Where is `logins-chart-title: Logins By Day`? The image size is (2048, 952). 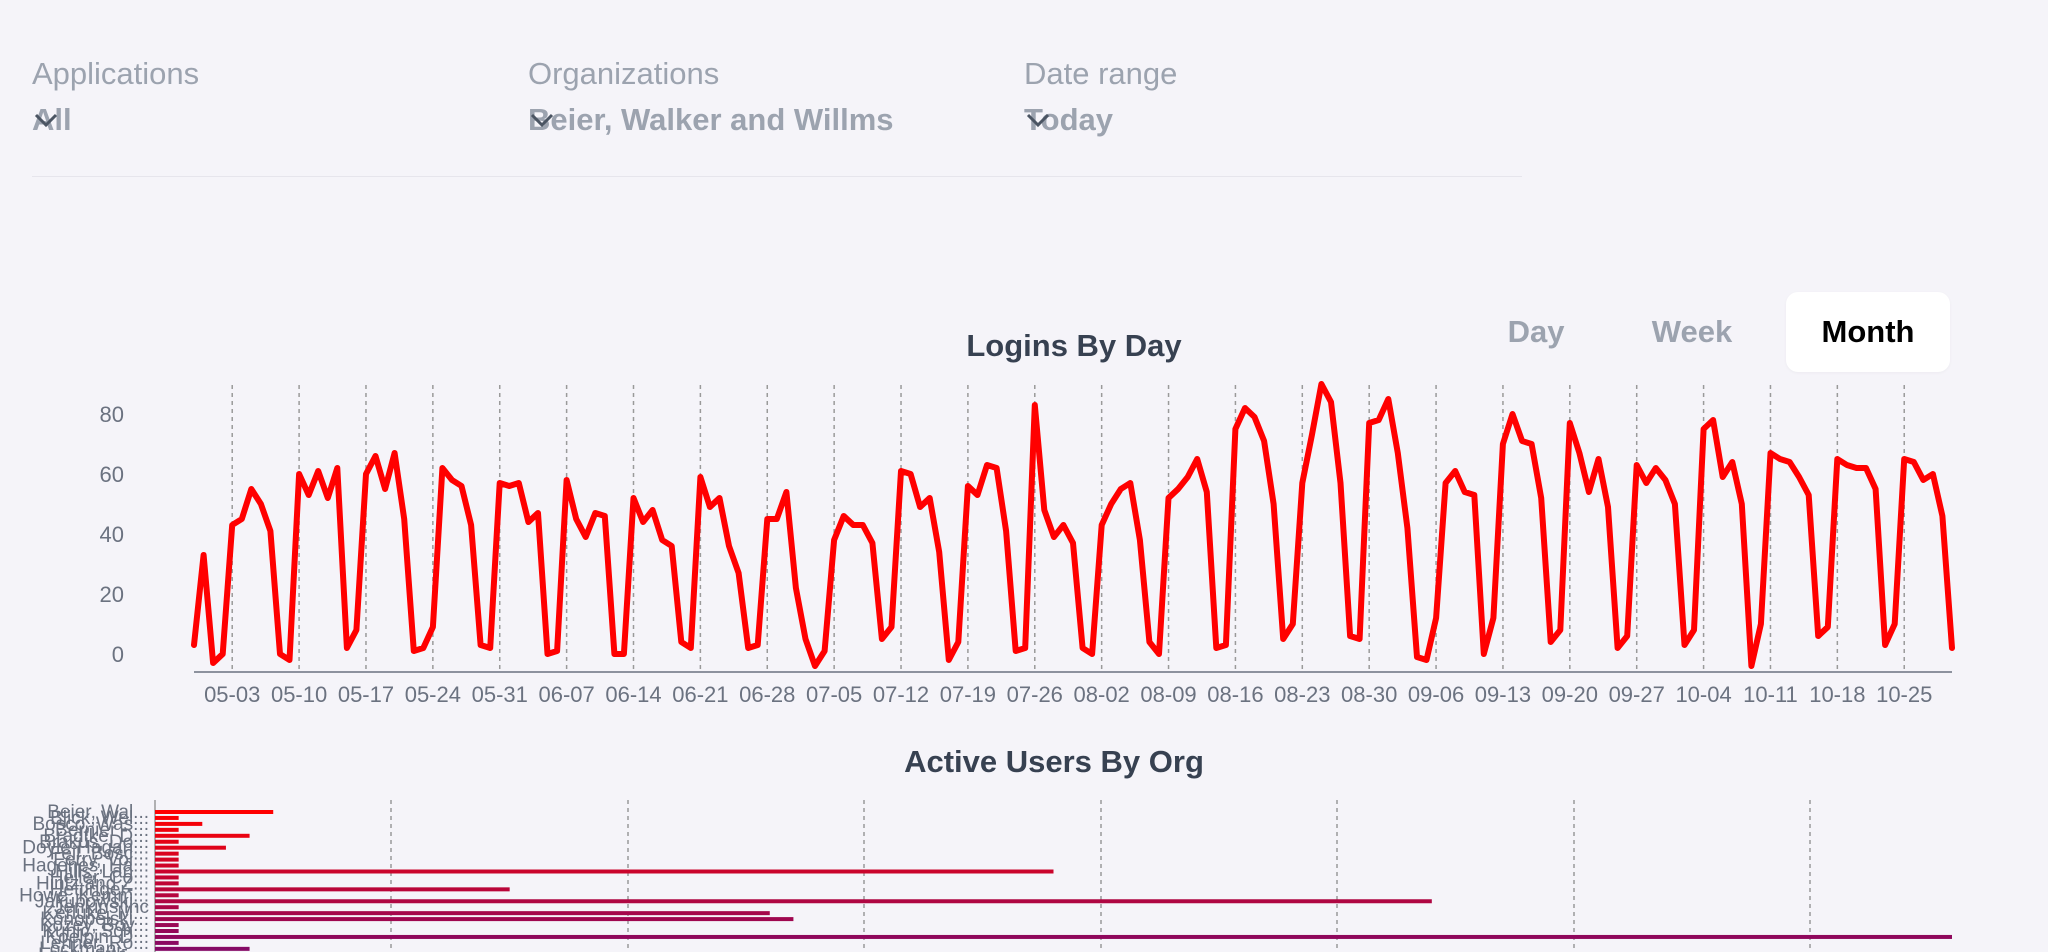
logins-chart-title: Logins By Day is located at coordinates (1074, 345).